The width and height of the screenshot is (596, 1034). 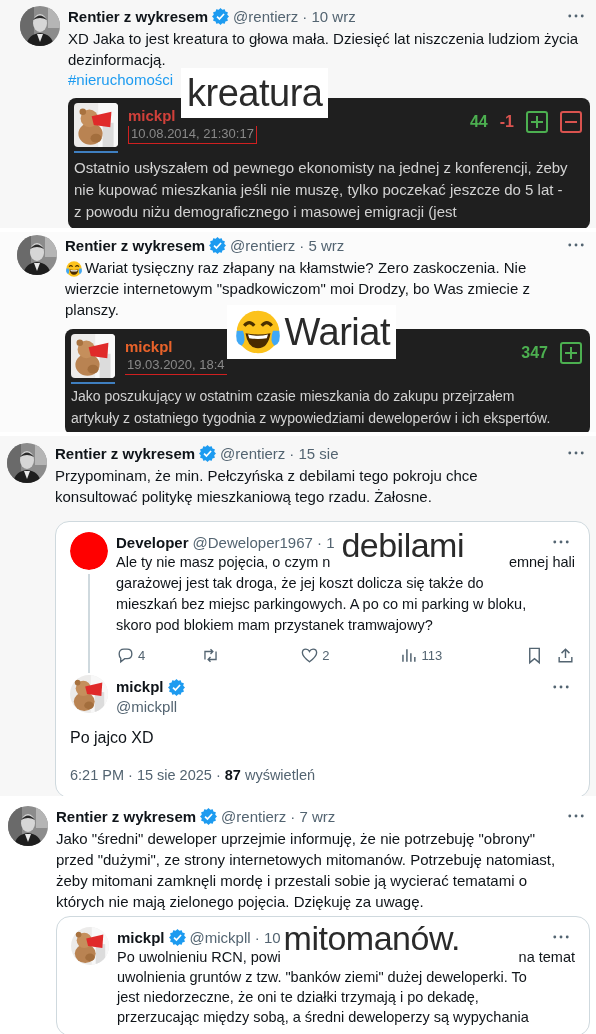 I want to click on post-text: Jako "średni" deweloper uprzejmie informuję, że nie potrzebuję "obrony" przed "dużymi", ze strony internetowych mitomanów. Potrzebuję natomiast, żeby mitomani zamknęli mordę i przestali sobie ją wycierać tematami o których nie mają zielonego pojęcia. Dziękuję za uwagę., so click(x=306, y=870).